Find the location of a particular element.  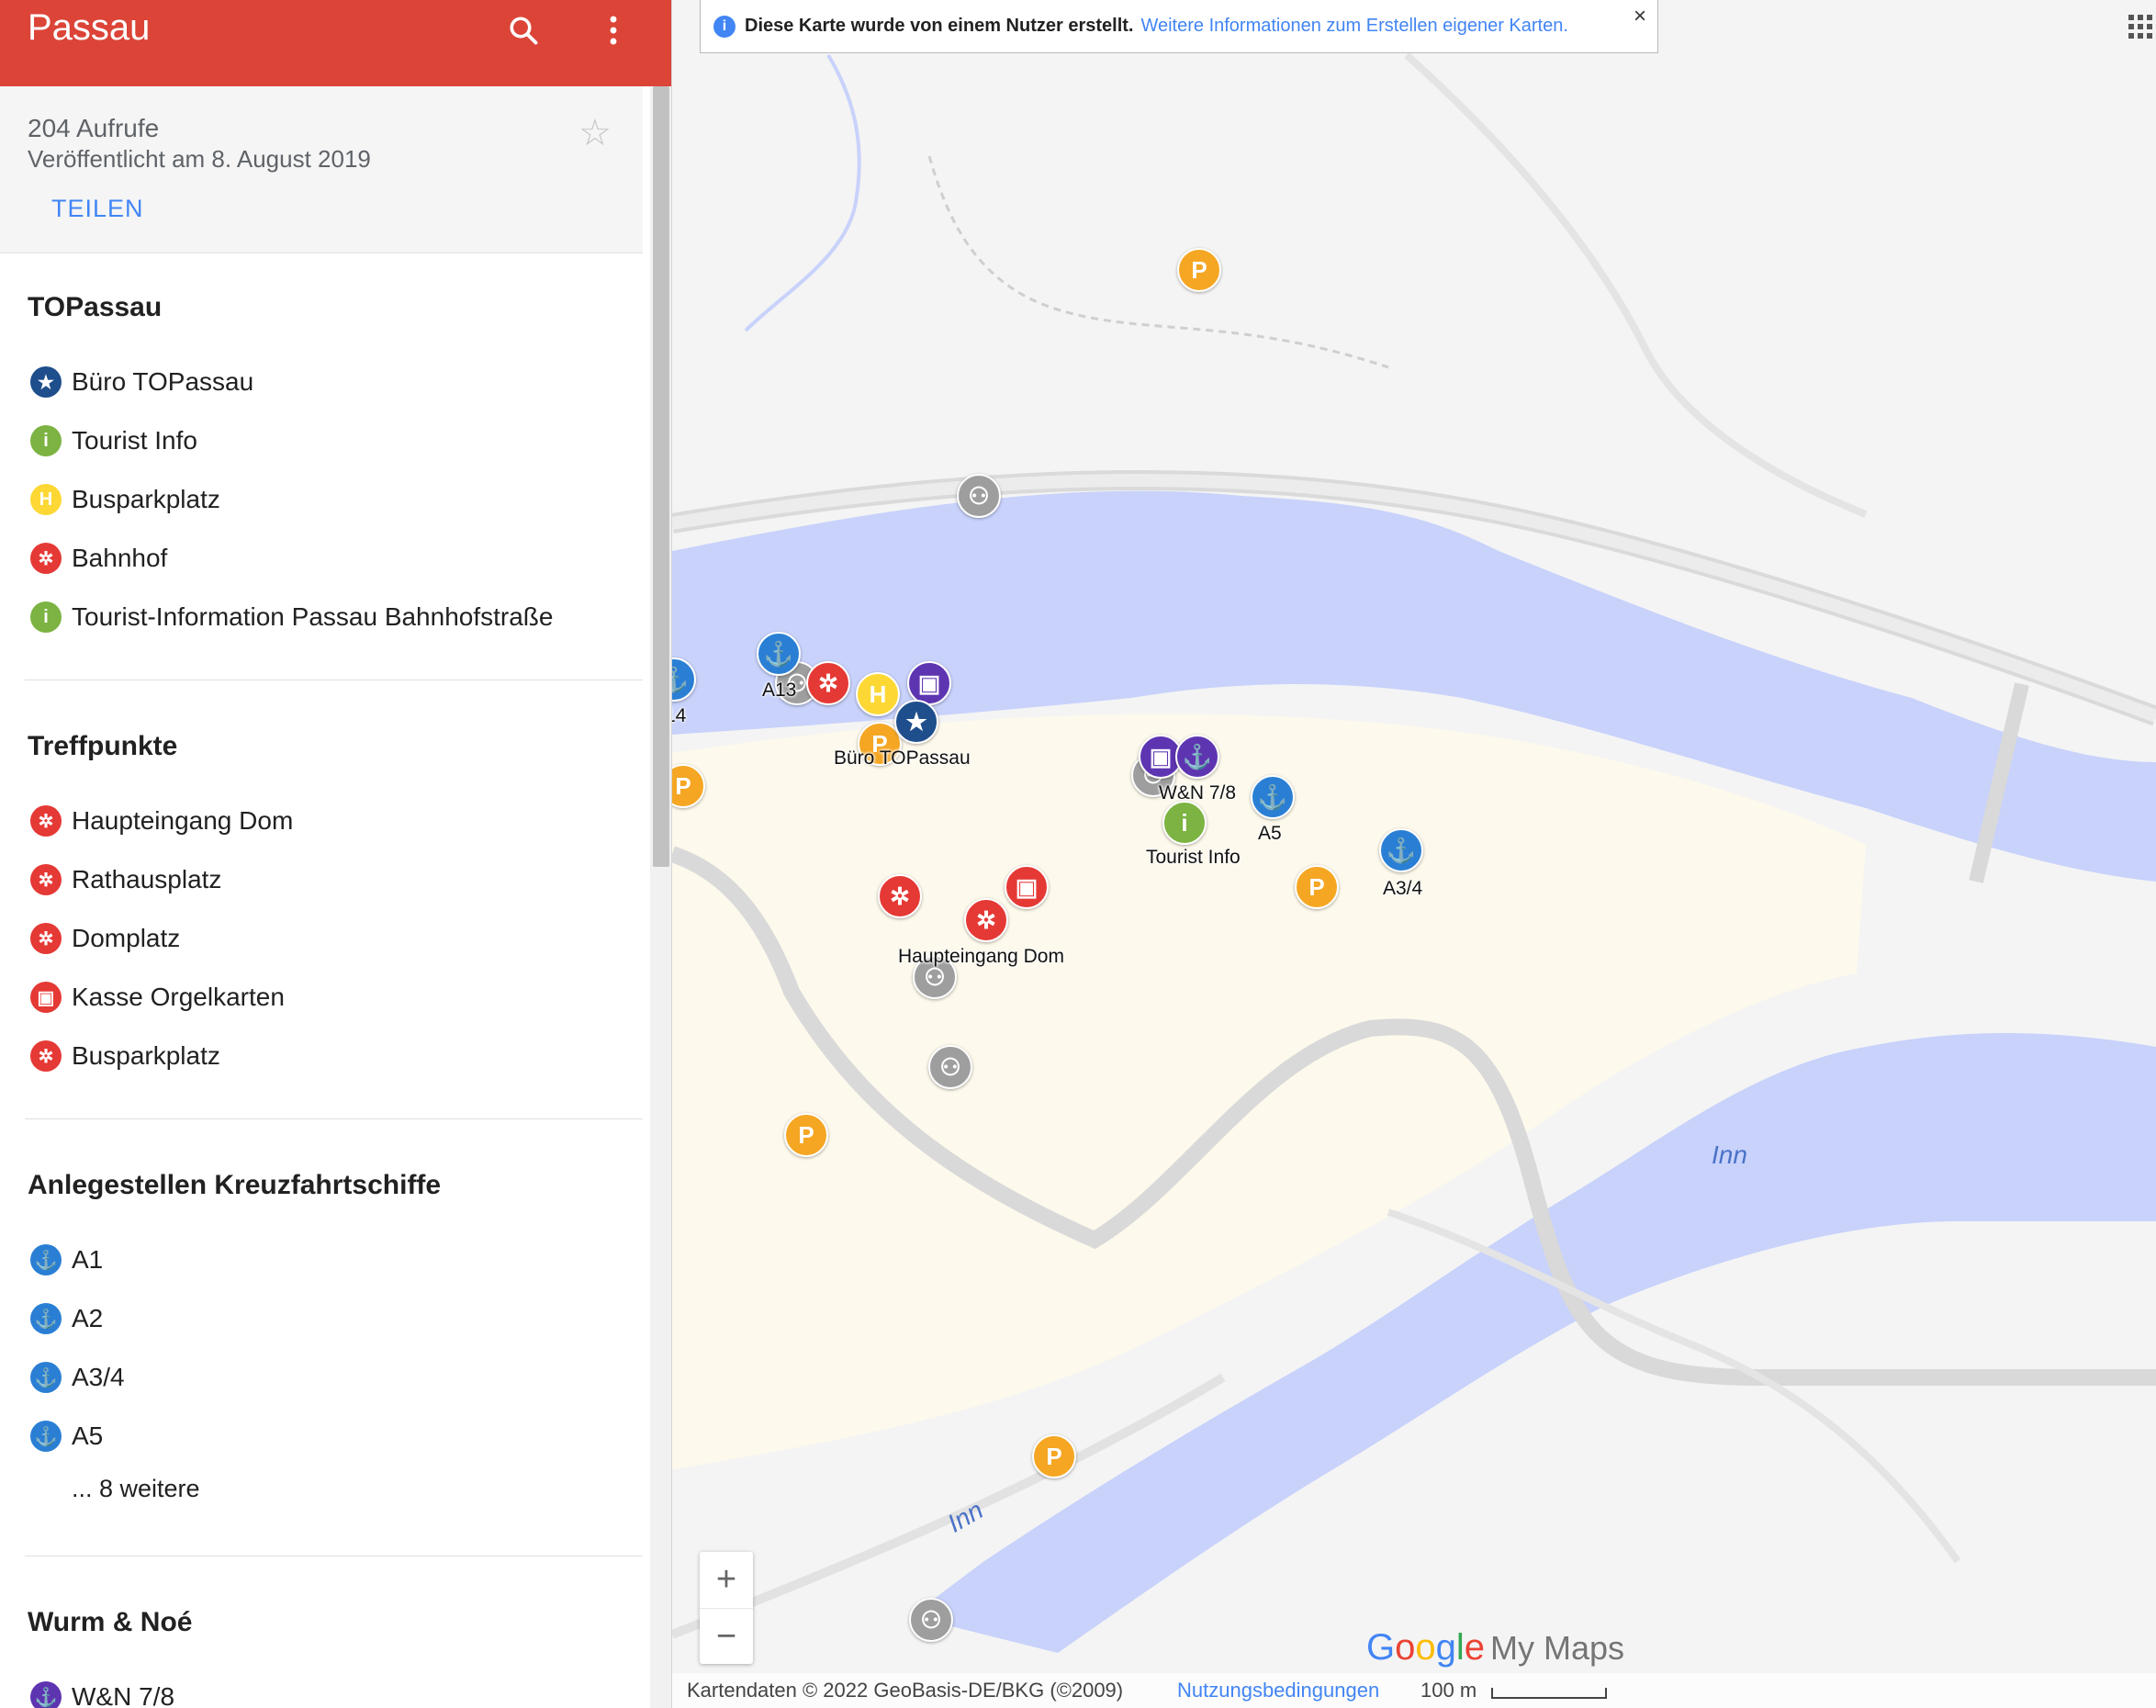

zoom-control: + − is located at coordinates (726, 1608).